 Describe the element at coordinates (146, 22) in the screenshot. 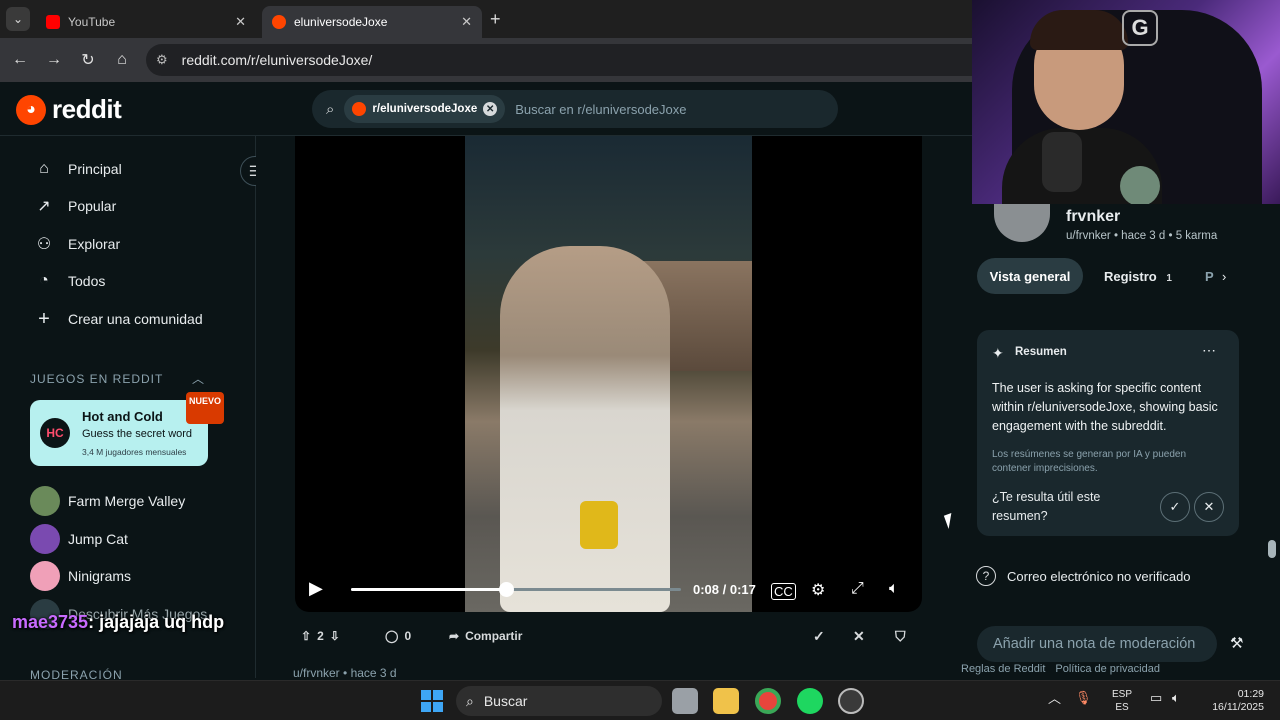

I see `tab-youtube: YouTube ✕` at that location.